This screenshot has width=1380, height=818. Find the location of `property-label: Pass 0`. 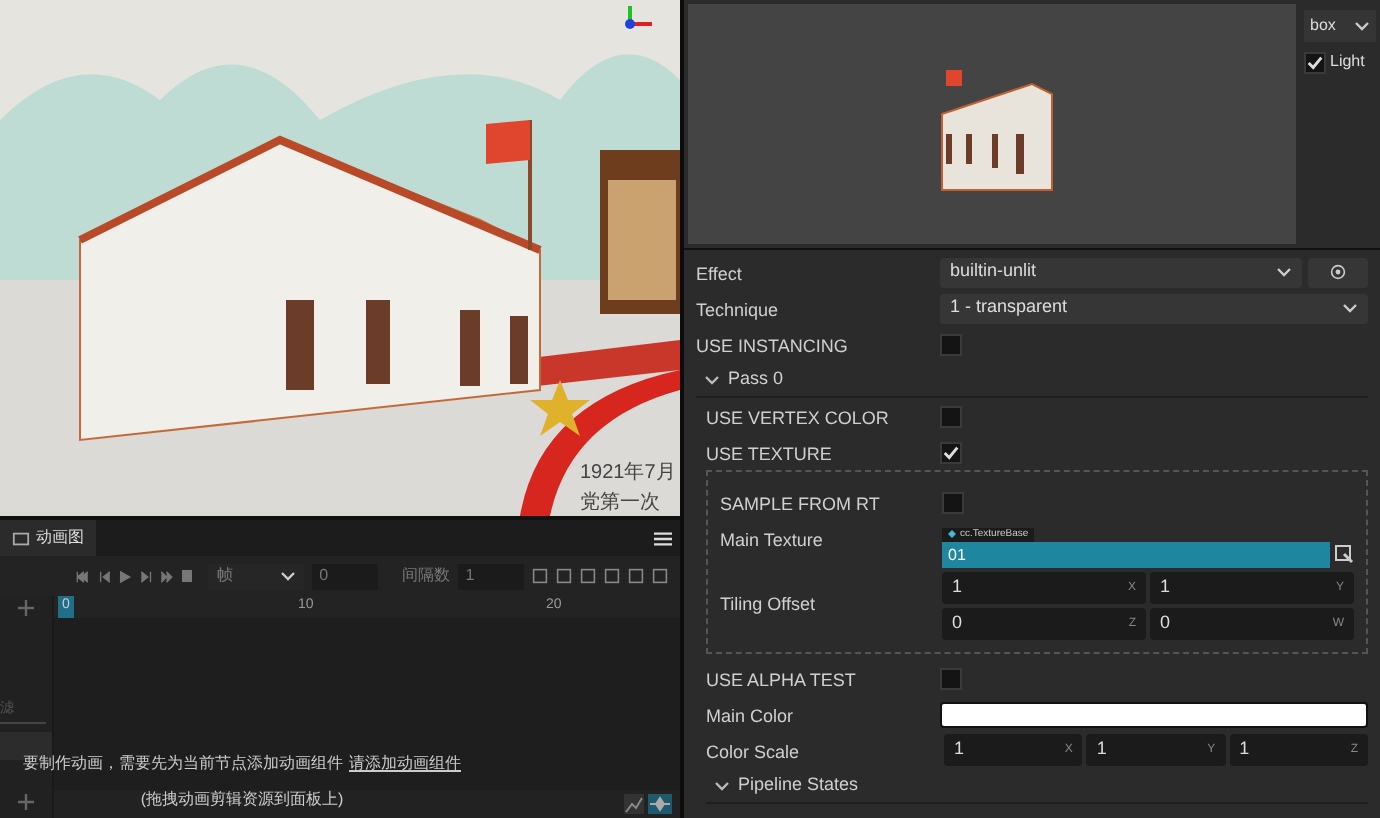

property-label: Pass 0 is located at coordinates (756, 378).